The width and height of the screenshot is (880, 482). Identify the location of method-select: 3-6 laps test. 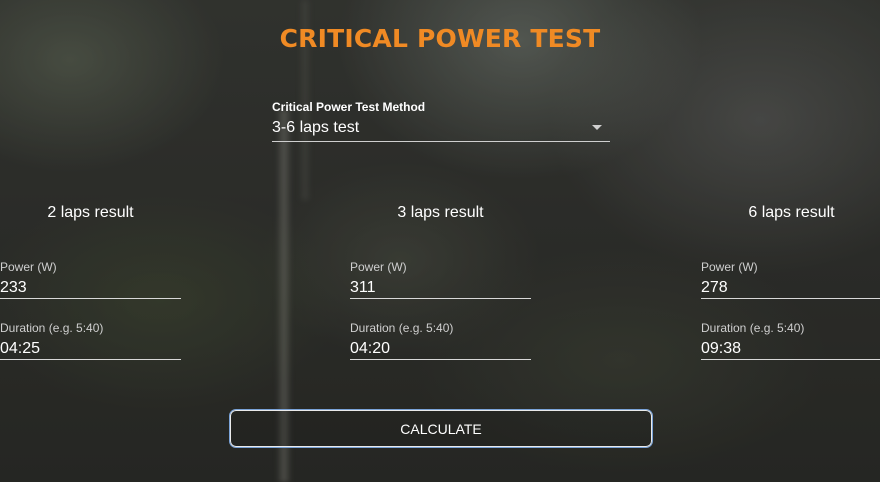
(441, 130).